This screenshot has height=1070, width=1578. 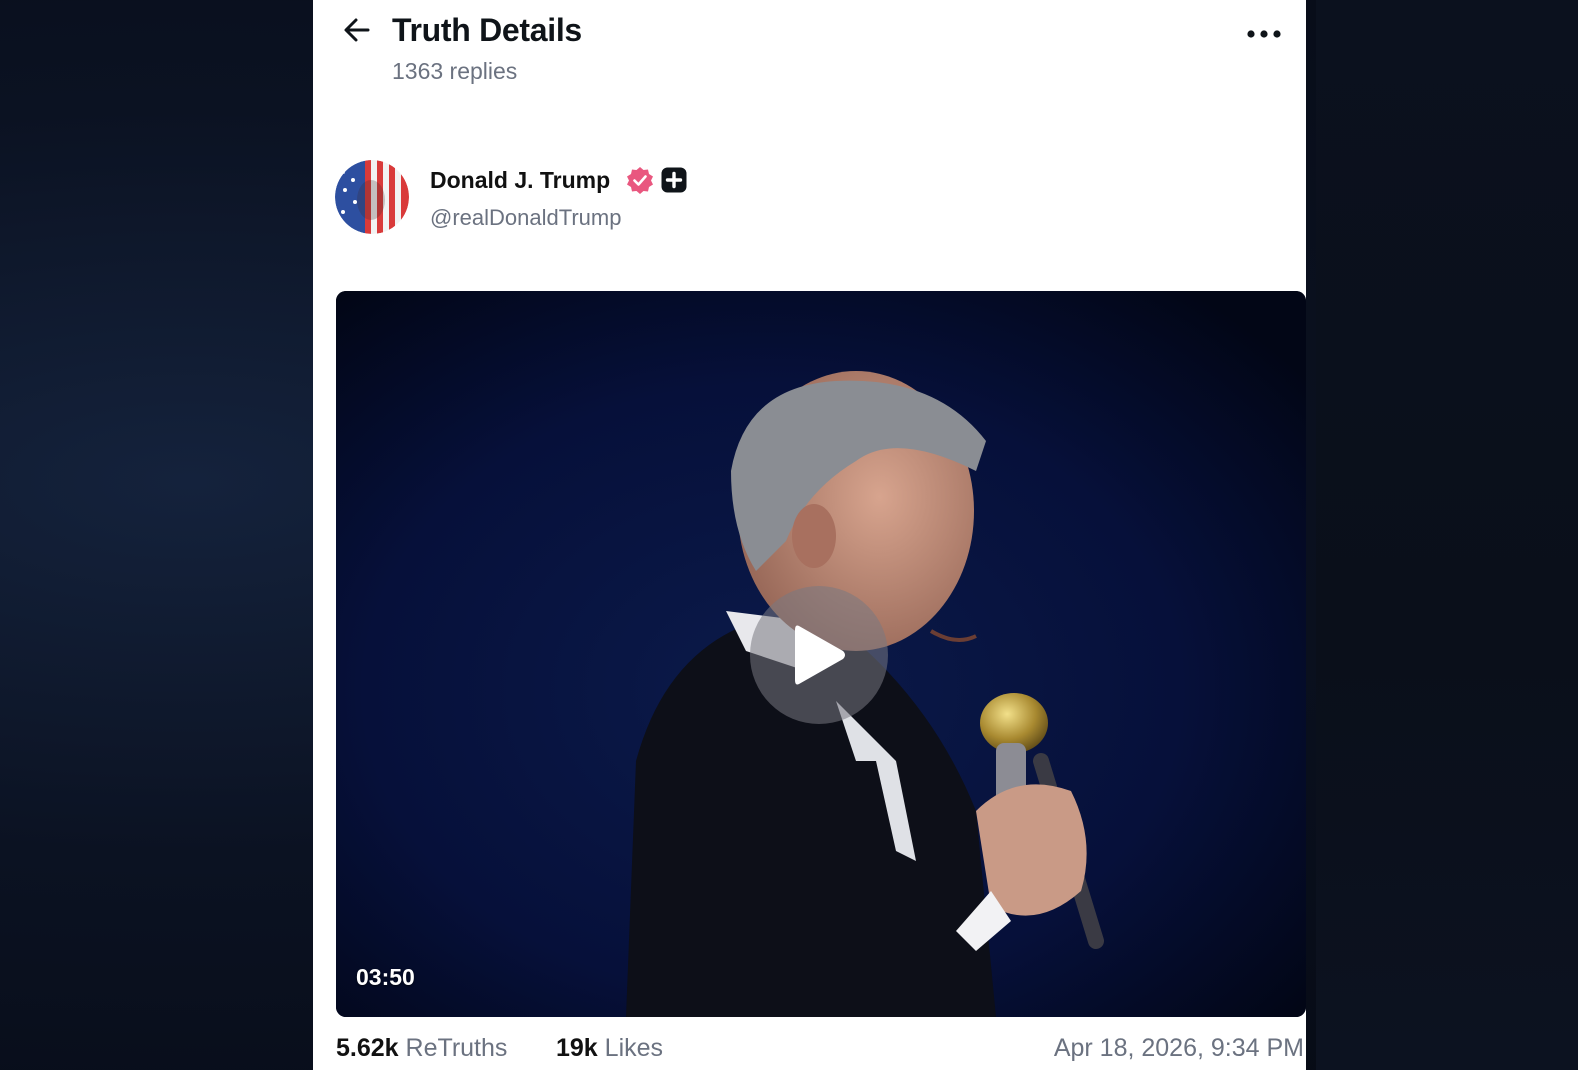 I want to click on post-author: Donald J. Trump @realDonaldTrump, so click(x=785, y=200).